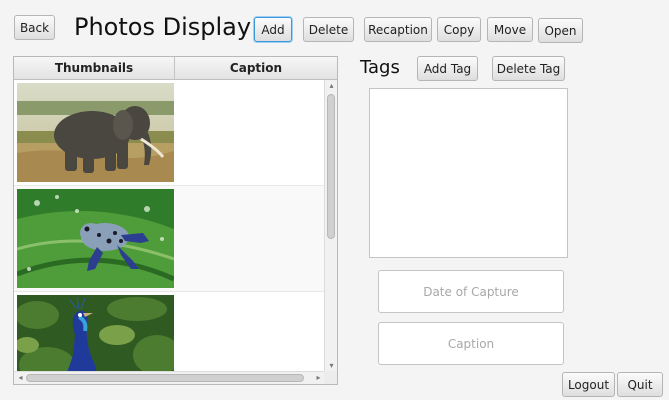 This screenshot has width=669, height=400. I want to click on add-tag-button: Add Tag, so click(447, 68).